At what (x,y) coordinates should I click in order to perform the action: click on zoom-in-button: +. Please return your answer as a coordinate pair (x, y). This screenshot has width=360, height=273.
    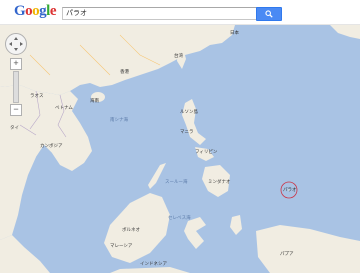
    Looking at the image, I should click on (16, 64).